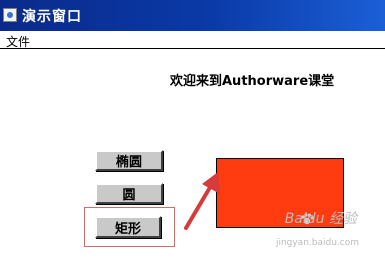 This screenshot has height=264, width=385. Describe the element at coordinates (129, 160) in the screenshot. I see `ellipse-button: 椭圆` at that location.